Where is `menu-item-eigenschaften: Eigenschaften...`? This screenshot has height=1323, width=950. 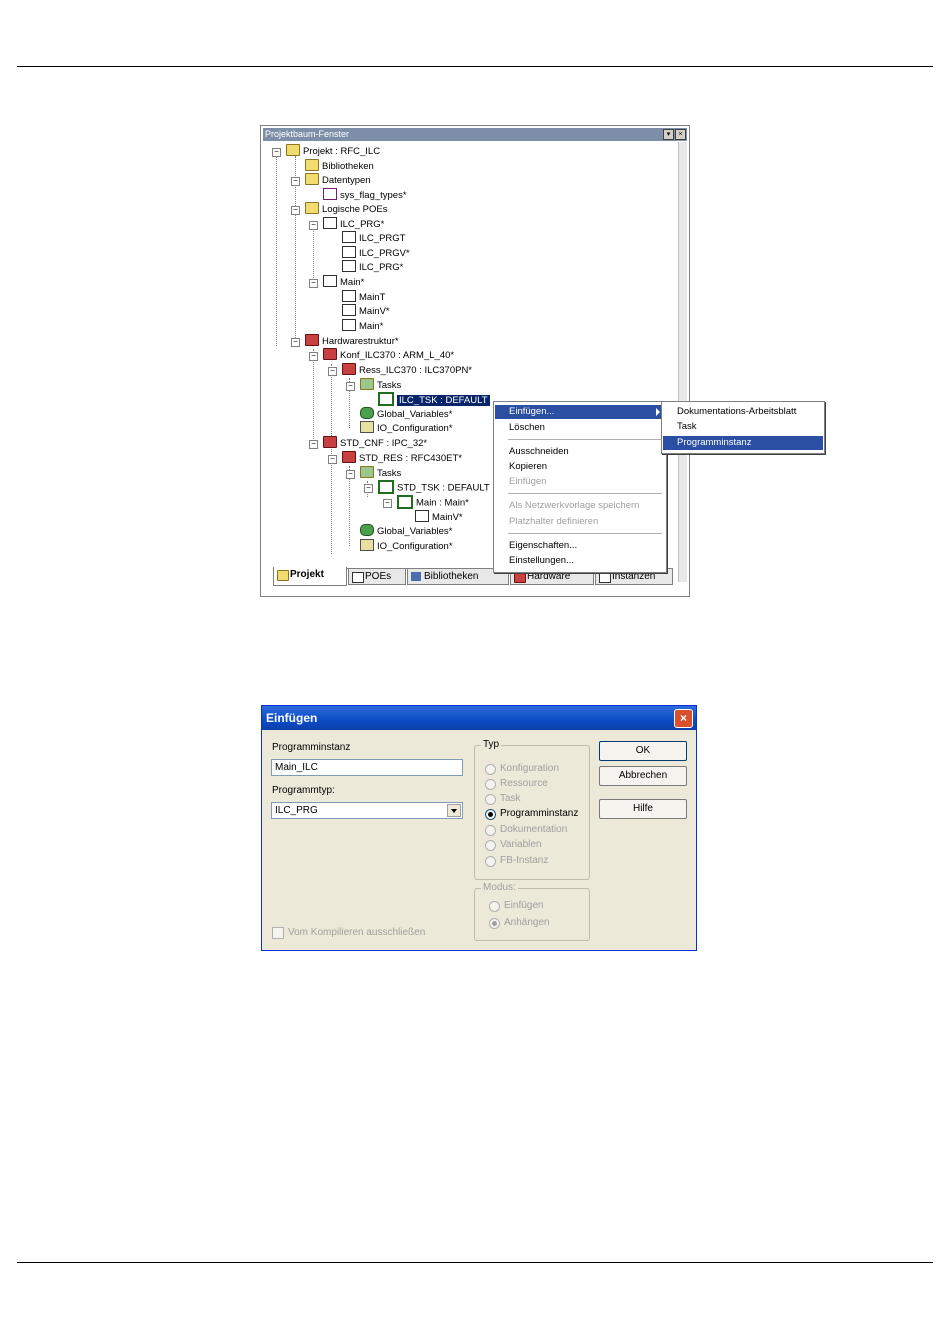 menu-item-eigenschaften: Eigenschaften... is located at coordinates (580, 546).